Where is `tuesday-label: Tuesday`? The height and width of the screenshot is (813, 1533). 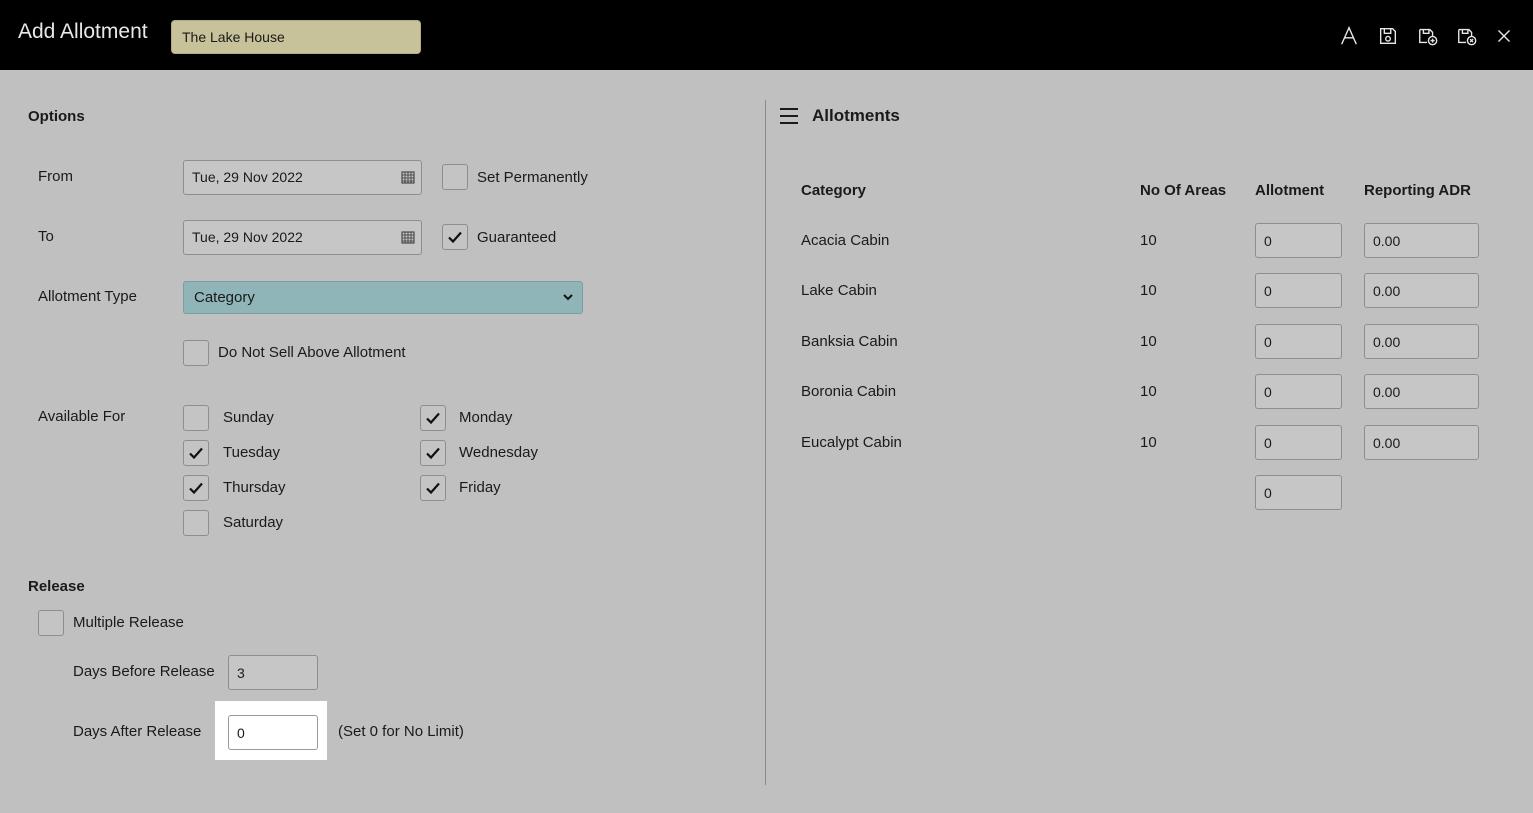 tuesday-label: Tuesday is located at coordinates (251, 452).